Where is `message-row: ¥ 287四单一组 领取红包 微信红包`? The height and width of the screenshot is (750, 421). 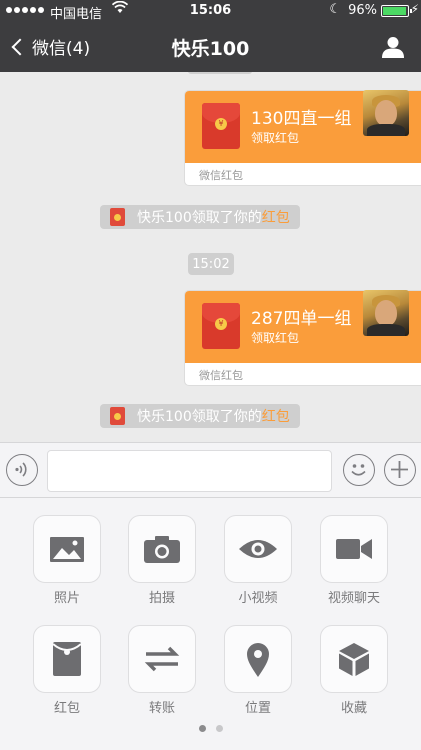
message-row: ¥ 287四单一组 领取红包 微信红包 is located at coordinates (260, 340).